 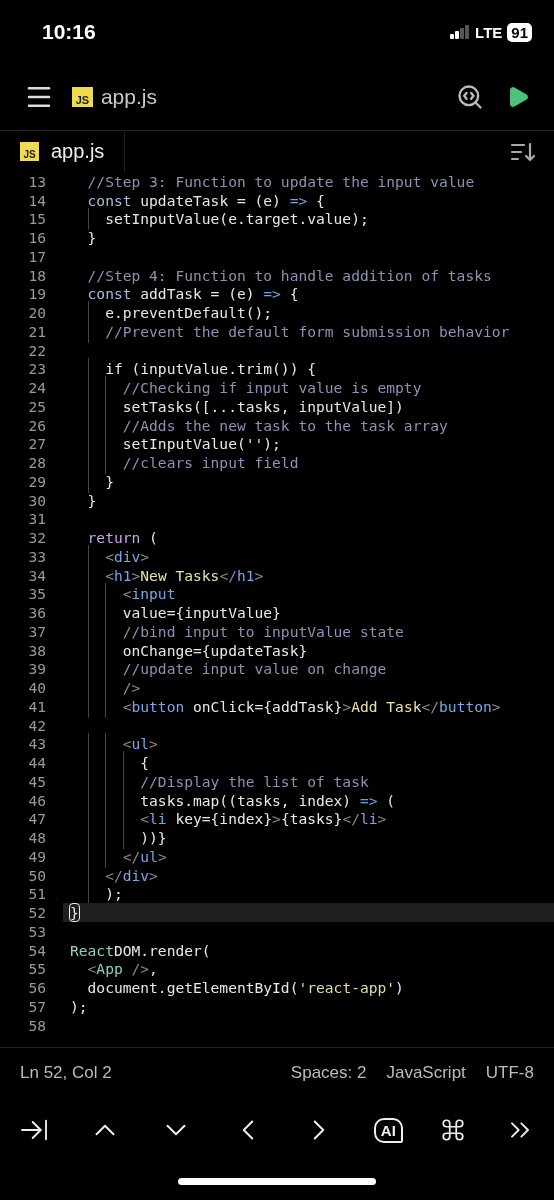 I want to click on code-line: e.preventDefault();, so click(x=188, y=313).